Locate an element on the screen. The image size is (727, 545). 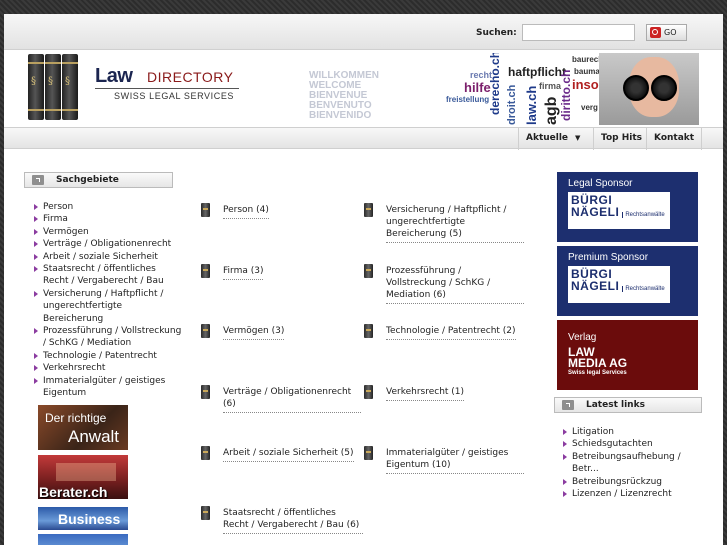
sidebar-item: Verträge / Obligationenrecht is located at coordinates (107, 244).